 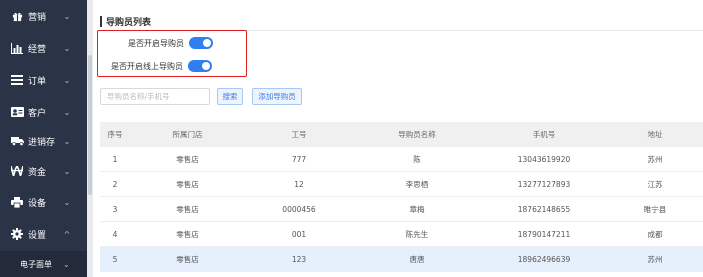 I want to click on user-card-icon, so click(x=17, y=112).